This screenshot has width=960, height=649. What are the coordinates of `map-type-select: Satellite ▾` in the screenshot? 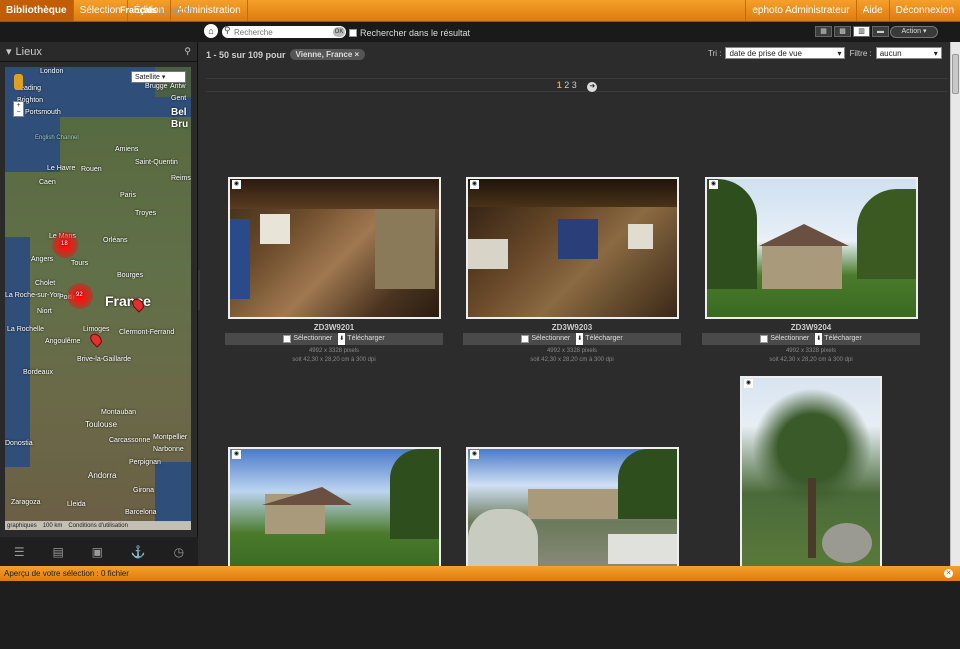 It's located at (158, 77).